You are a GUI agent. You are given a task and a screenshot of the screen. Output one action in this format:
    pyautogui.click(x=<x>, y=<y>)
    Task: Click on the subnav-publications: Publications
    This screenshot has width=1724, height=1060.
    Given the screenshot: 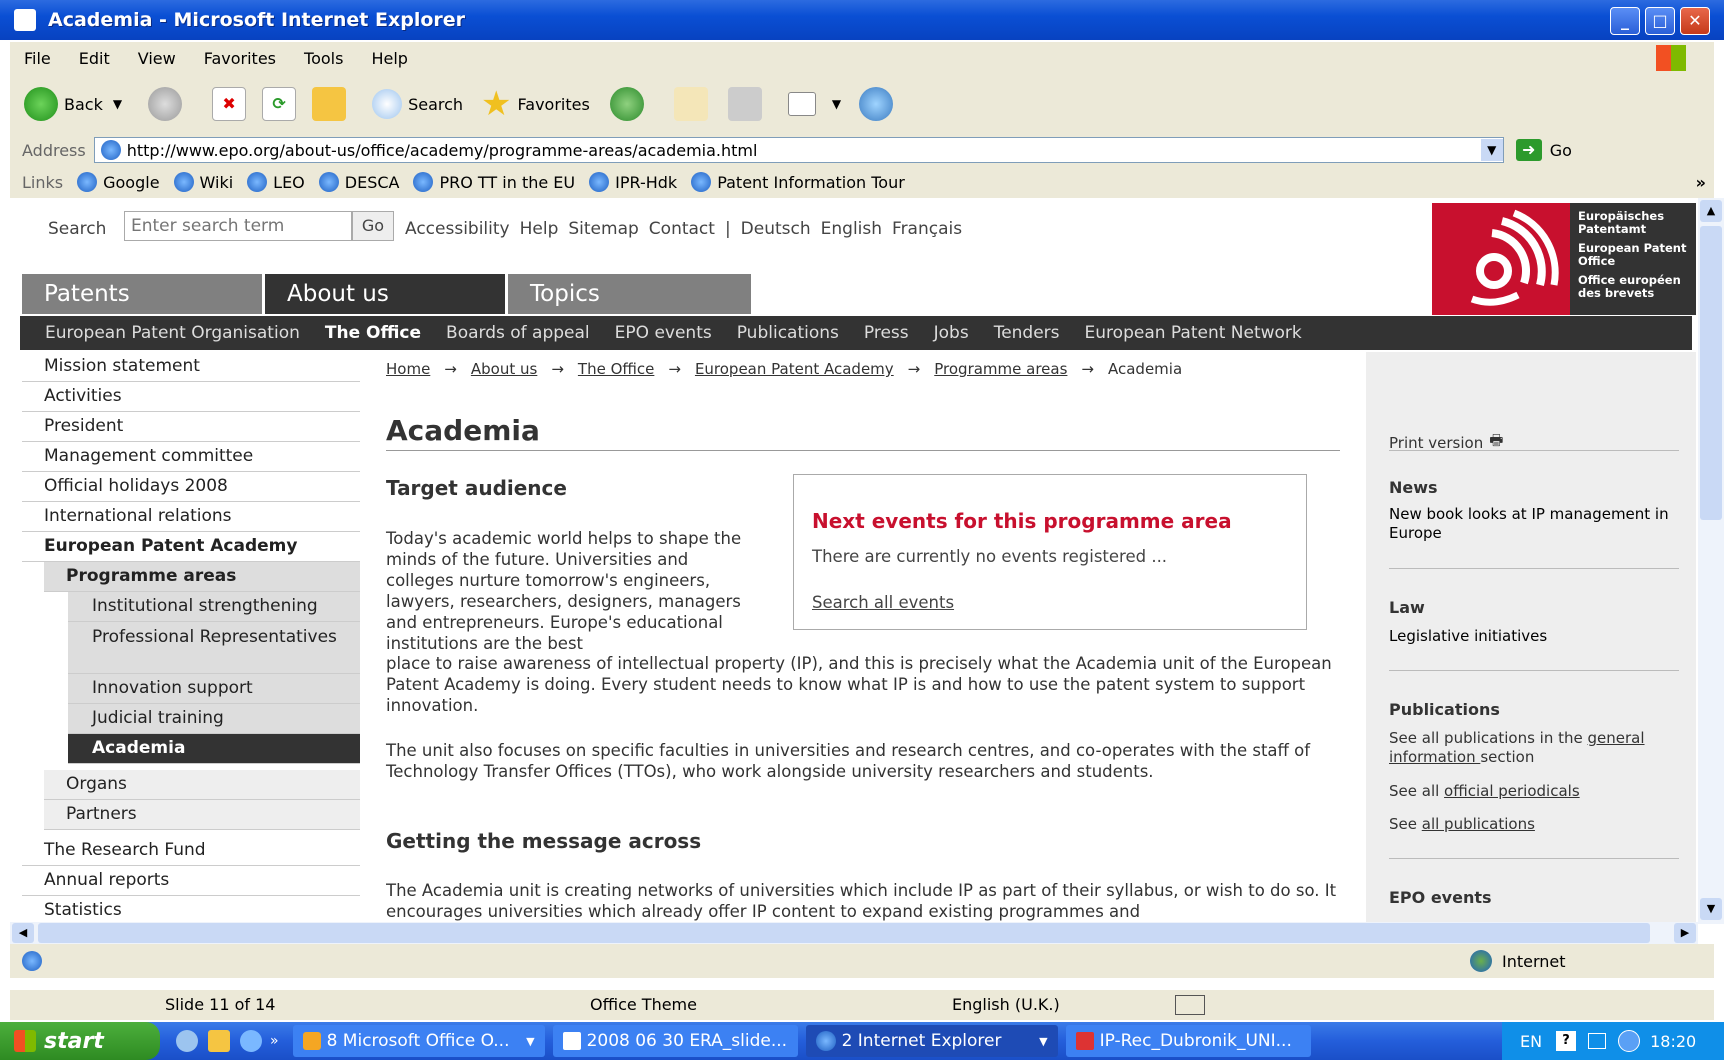 What is the action you would take?
    pyautogui.click(x=788, y=333)
    